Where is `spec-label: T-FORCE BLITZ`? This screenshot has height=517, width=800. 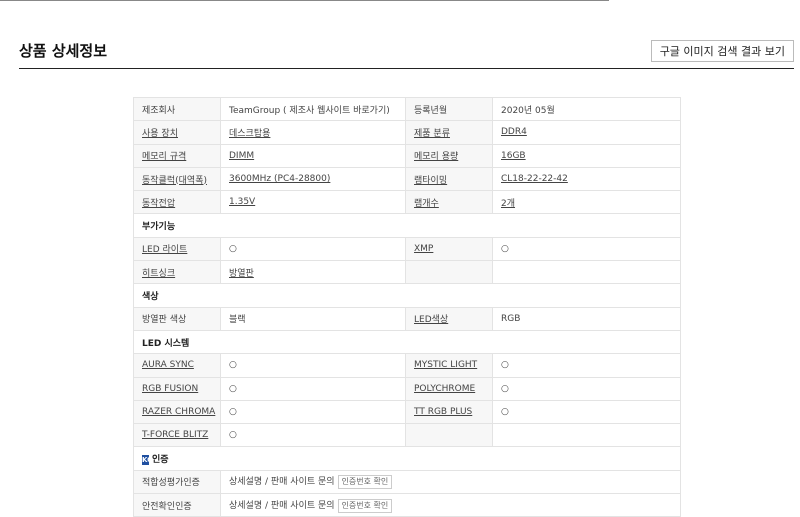 spec-label: T-FORCE BLITZ is located at coordinates (177, 435).